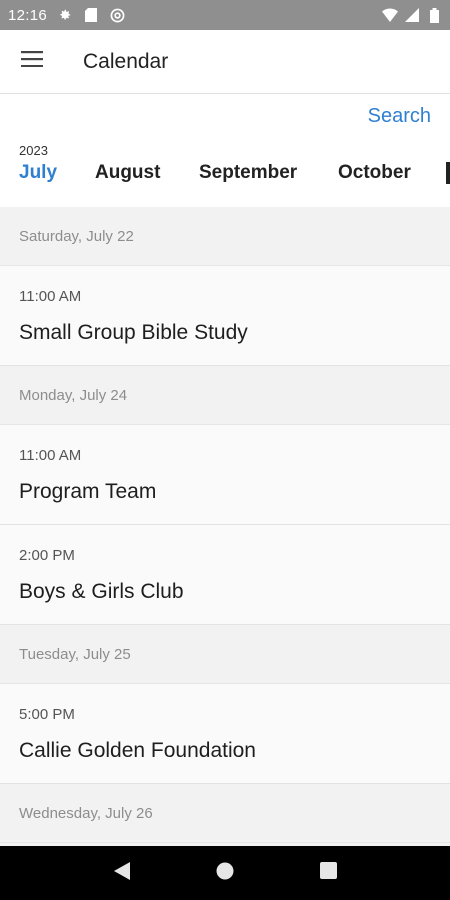  I want to click on app-bar: Calendar, so click(225, 62).